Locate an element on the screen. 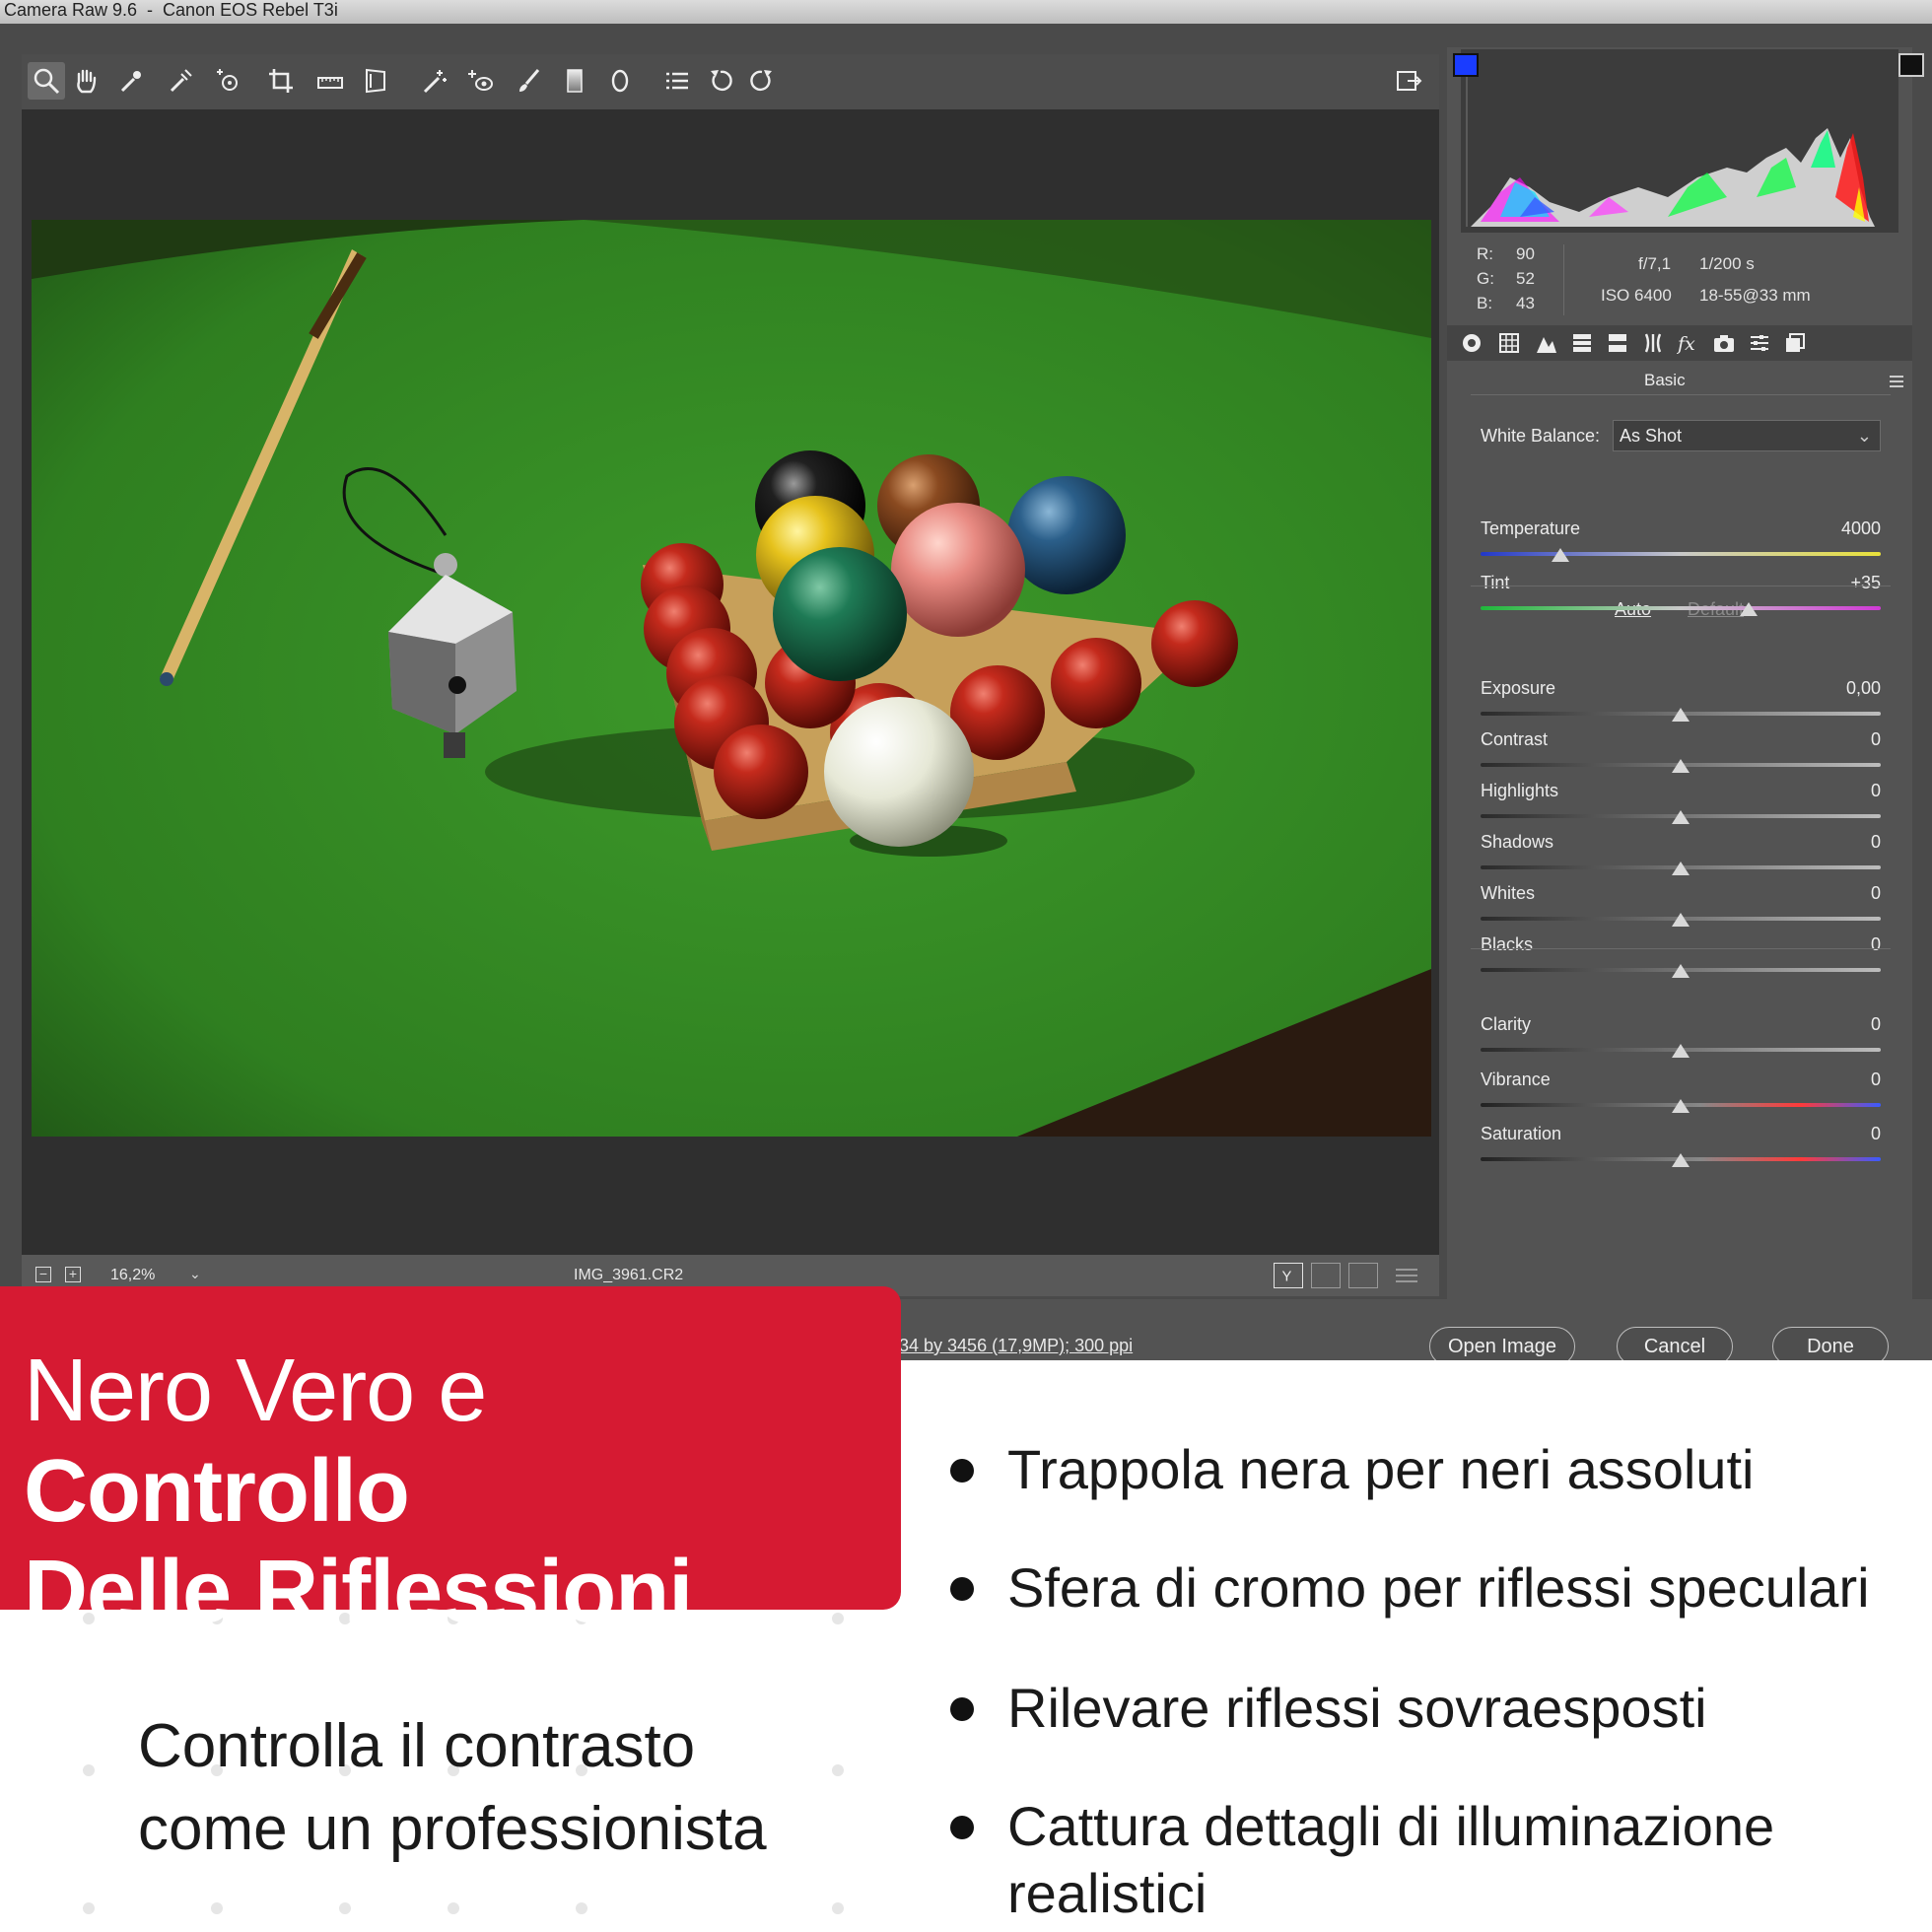 The image size is (1932, 1932). cancel-button: Cancel is located at coordinates (1675, 1344).